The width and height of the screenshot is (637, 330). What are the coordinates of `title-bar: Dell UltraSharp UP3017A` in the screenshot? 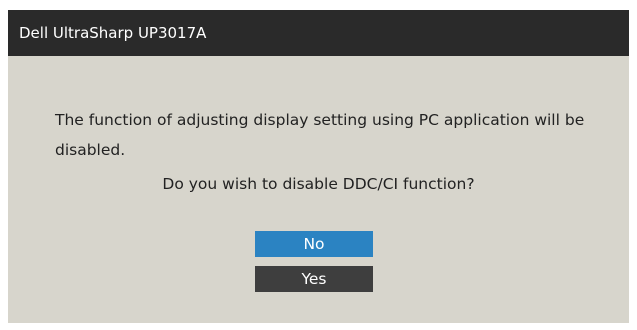 It's located at (318, 33).